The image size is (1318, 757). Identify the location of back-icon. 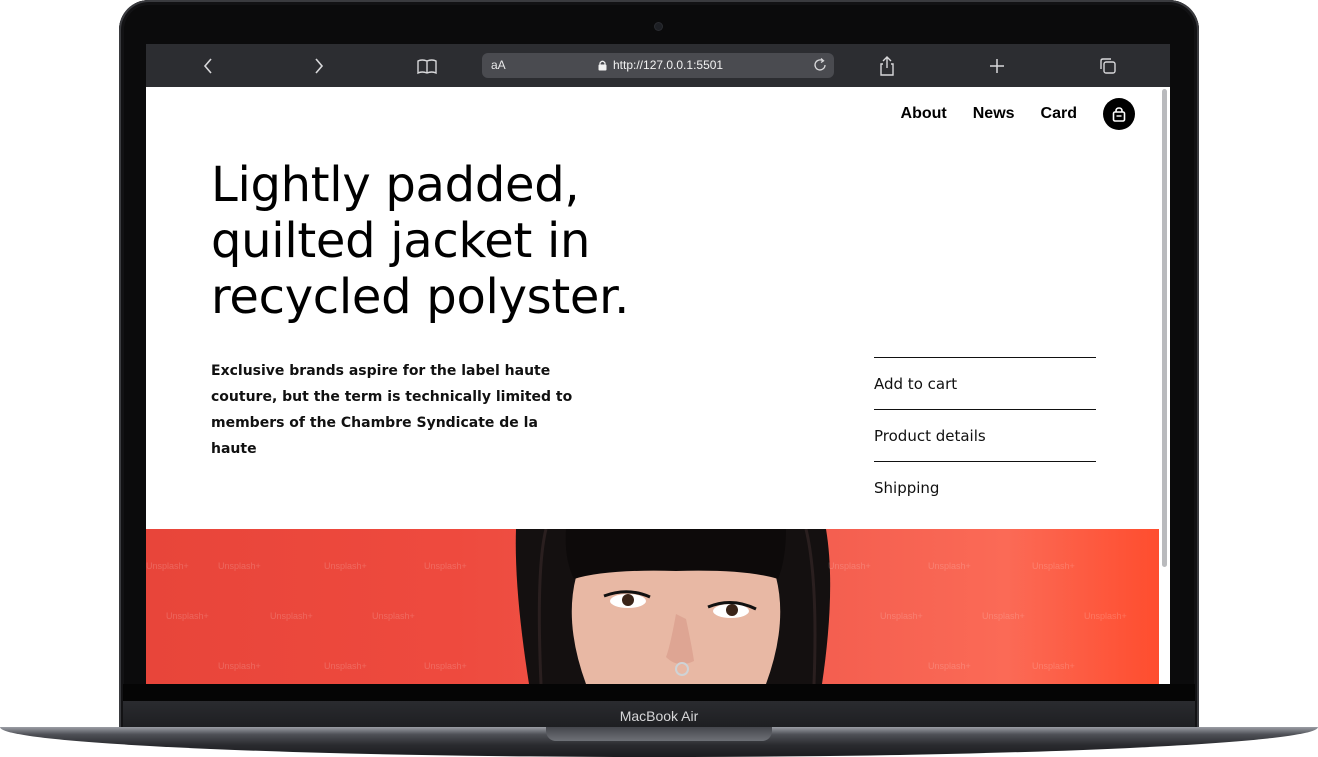
(209, 66).